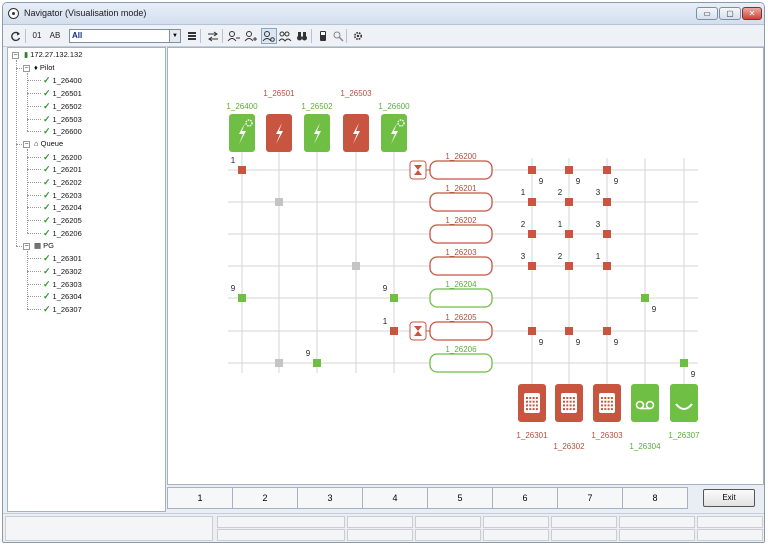 Image resolution: width=768 pixels, height=545 pixels. Describe the element at coordinates (192, 36) in the screenshot. I see `list-view-icon` at that location.